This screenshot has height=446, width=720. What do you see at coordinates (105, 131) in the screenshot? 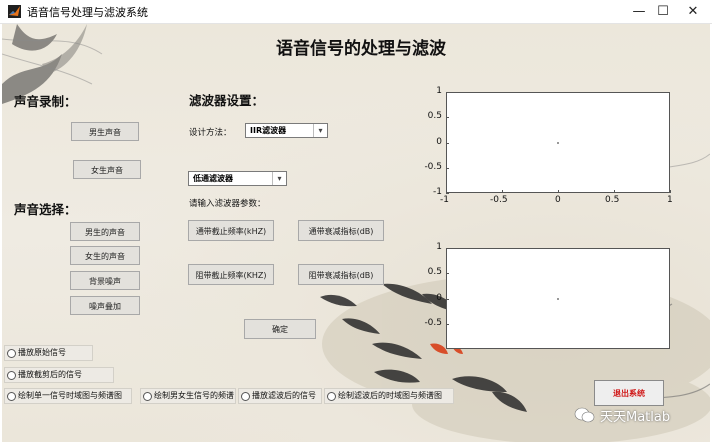
I see `record-male-voice-button: 男生声音` at bounding box center [105, 131].